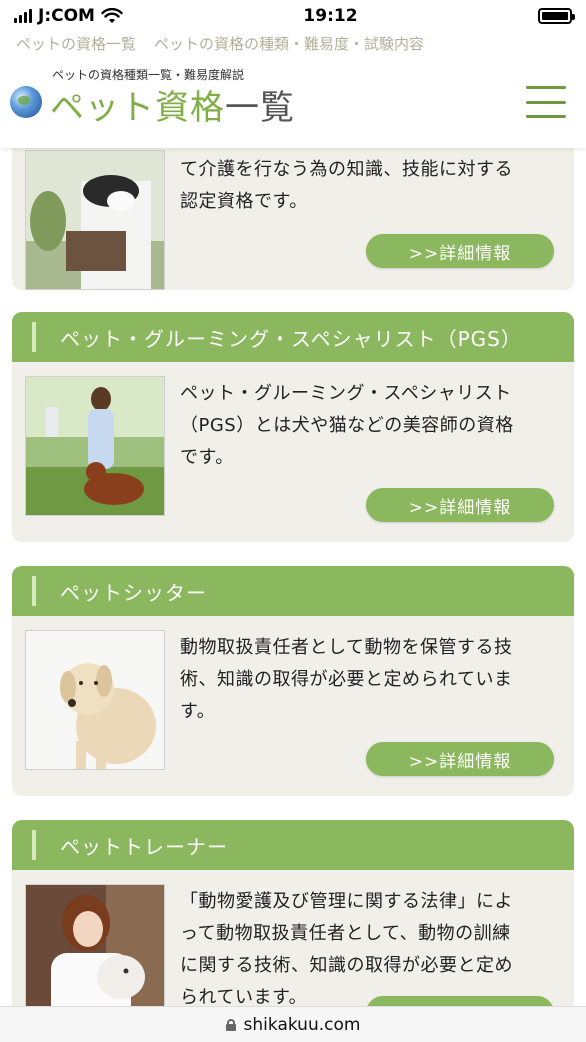  Describe the element at coordinates (346, 393) in the screenshot. I see `desc-line: ペット・グルーミング・スペシャリスト` at that location.